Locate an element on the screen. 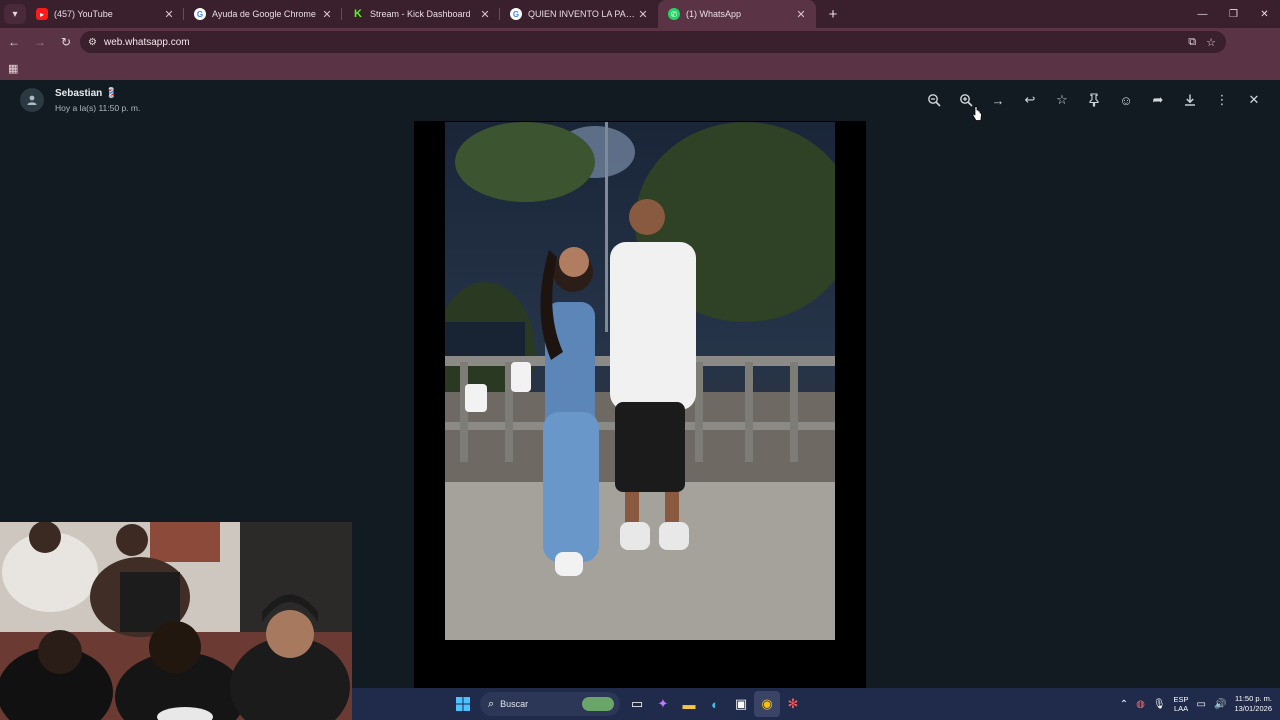  back-icon: ← is located at coordinates (14, 42).